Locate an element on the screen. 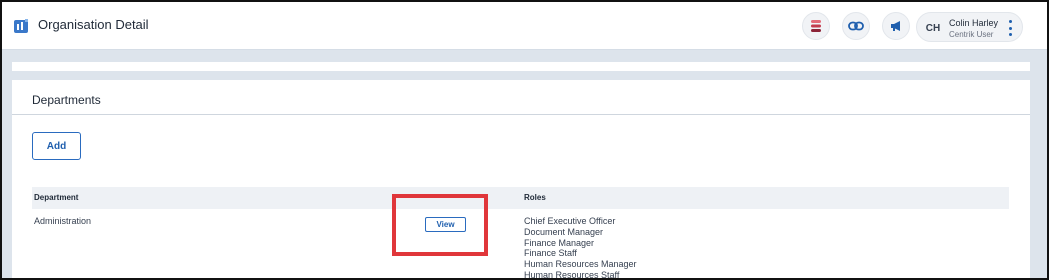 The width and height of the screenshot is (1049, 280). link-button is located at coordinates (856, 26).